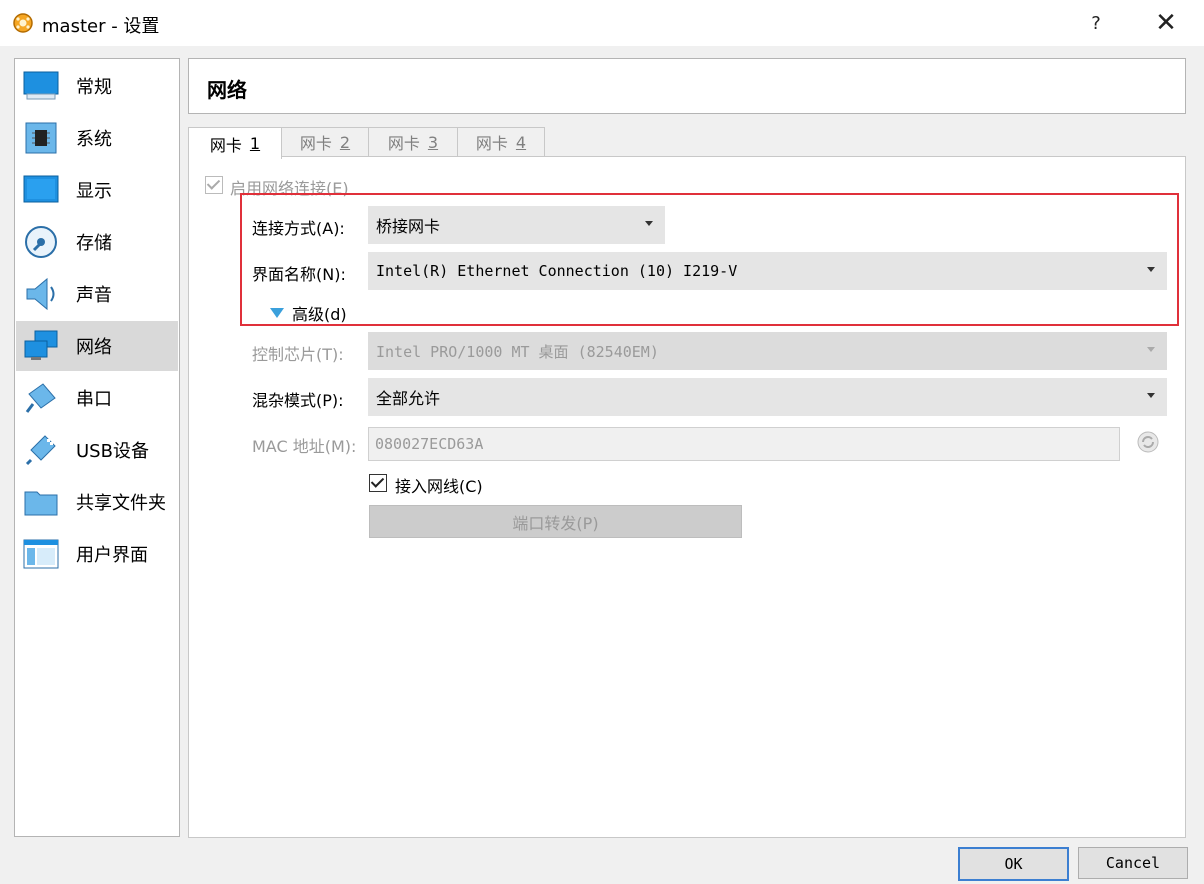 The width and height of the screenshot is (1204, 884). Describe the element at coordinates (41, 346) in the screenshot. I see `network-icon` at that location.